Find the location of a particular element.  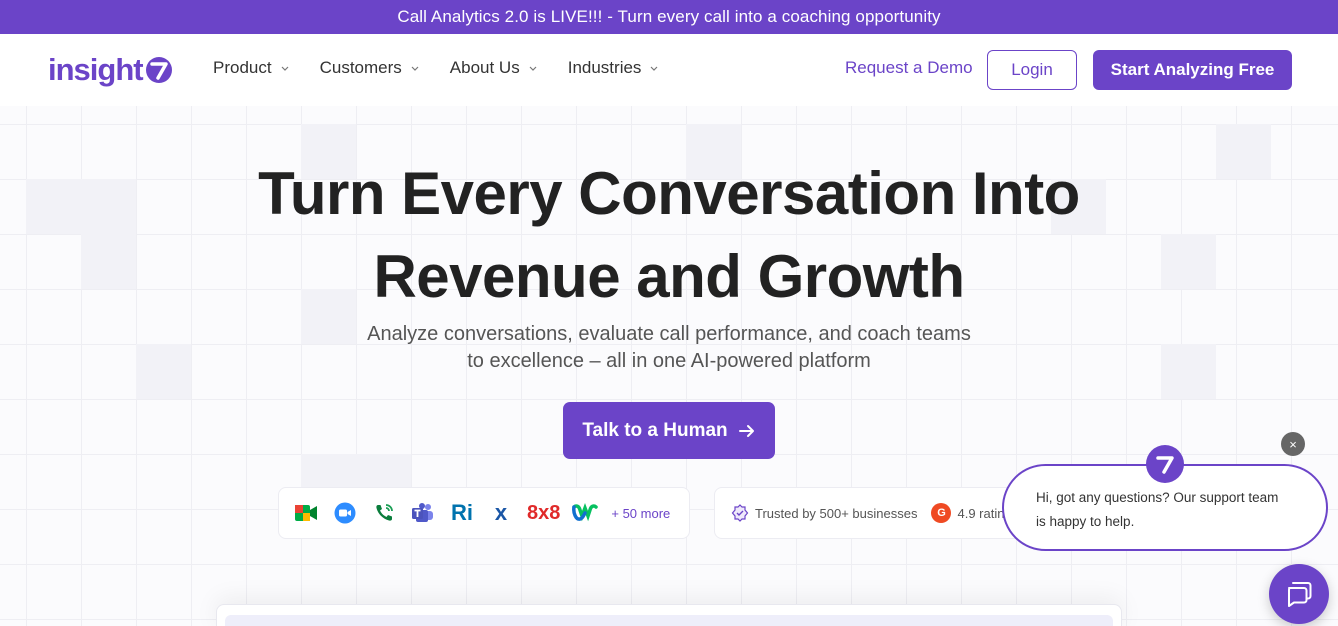

g2-logo-icon: G is located at coordinates (941, 513).